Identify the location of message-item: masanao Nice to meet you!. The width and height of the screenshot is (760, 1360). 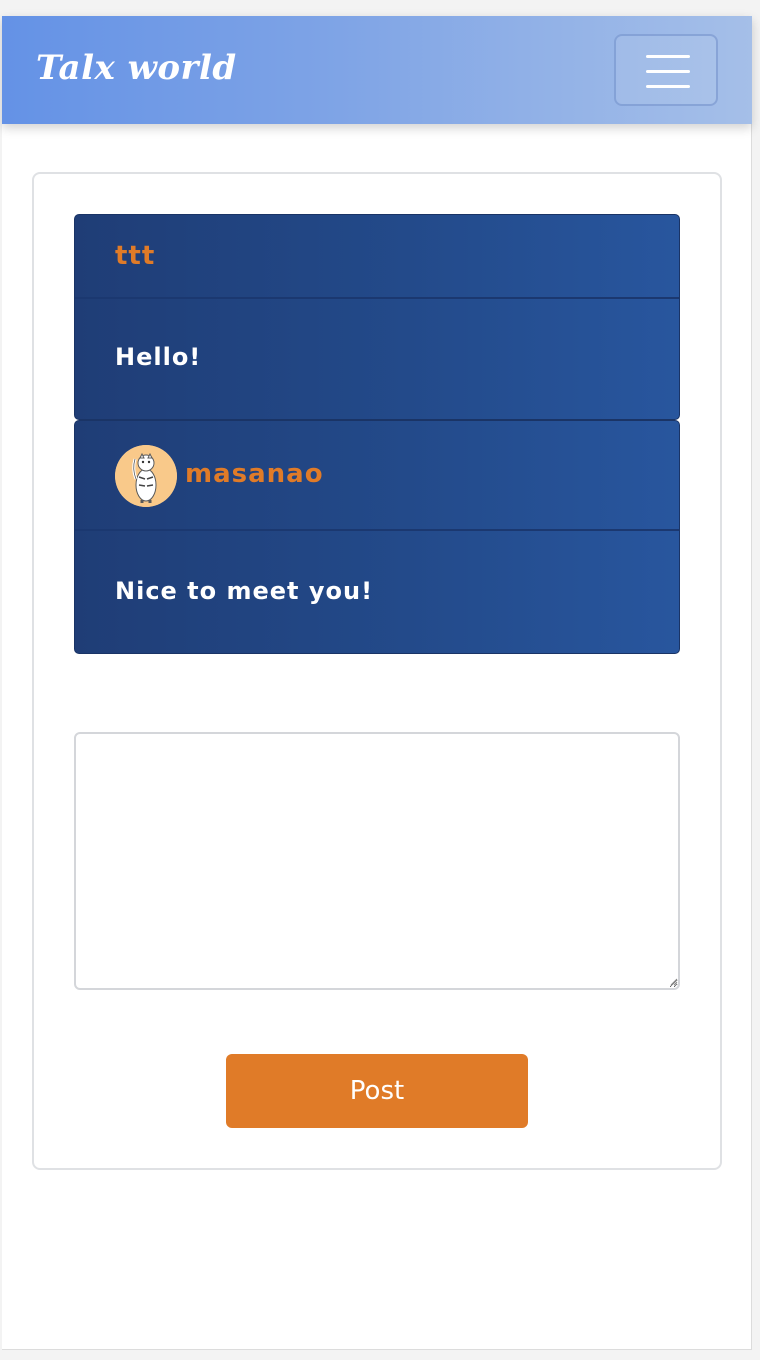
(377, 537).